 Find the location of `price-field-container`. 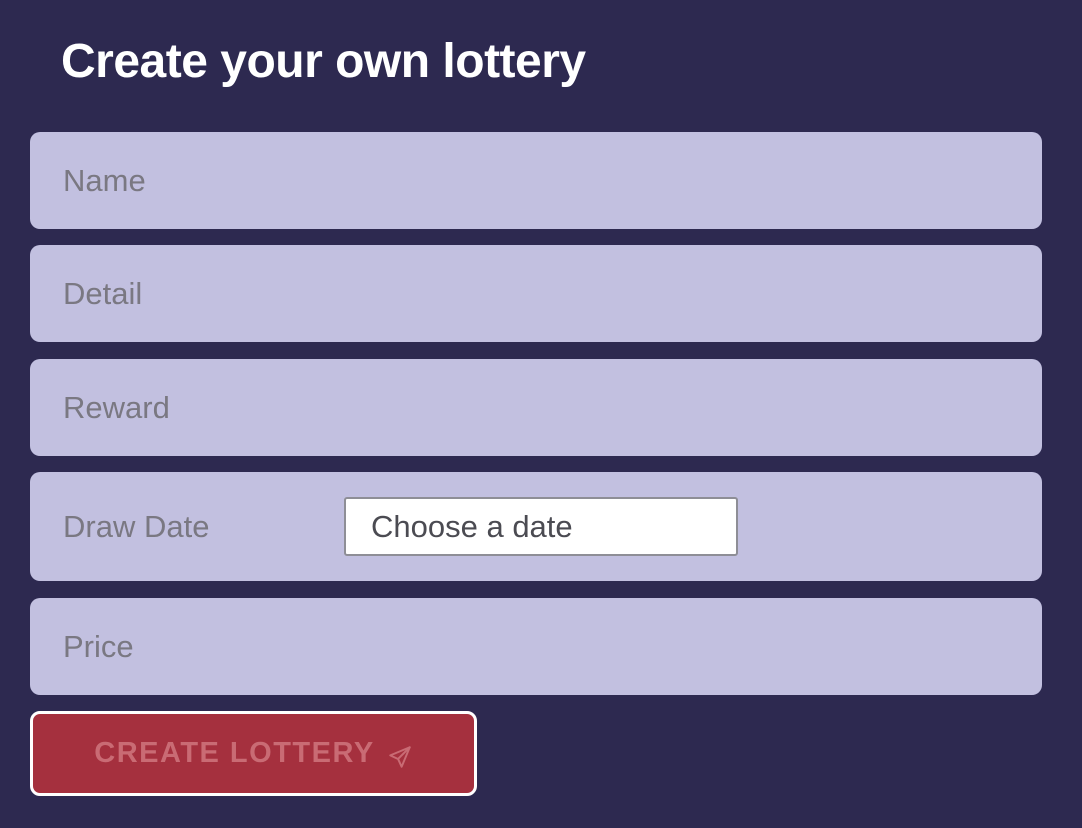

price-field-container is located at coordinates (536, 646).